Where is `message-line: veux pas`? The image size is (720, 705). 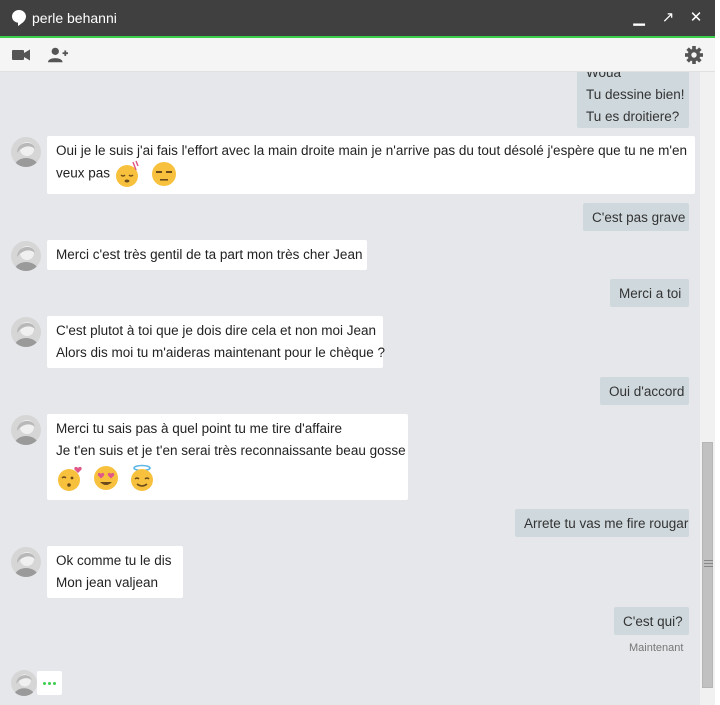 message-line: veux pas is located at coordinates (83, 173).